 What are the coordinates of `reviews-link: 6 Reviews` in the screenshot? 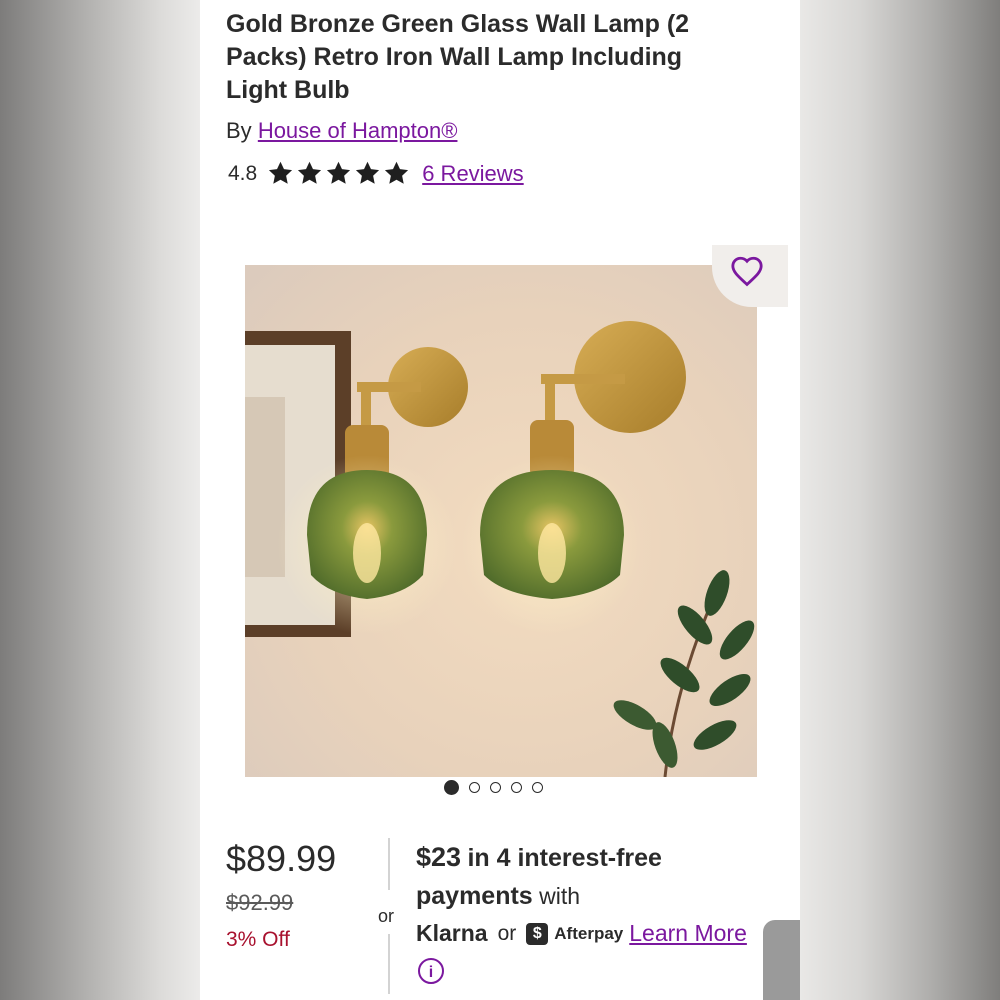 It's located at (472, 174).